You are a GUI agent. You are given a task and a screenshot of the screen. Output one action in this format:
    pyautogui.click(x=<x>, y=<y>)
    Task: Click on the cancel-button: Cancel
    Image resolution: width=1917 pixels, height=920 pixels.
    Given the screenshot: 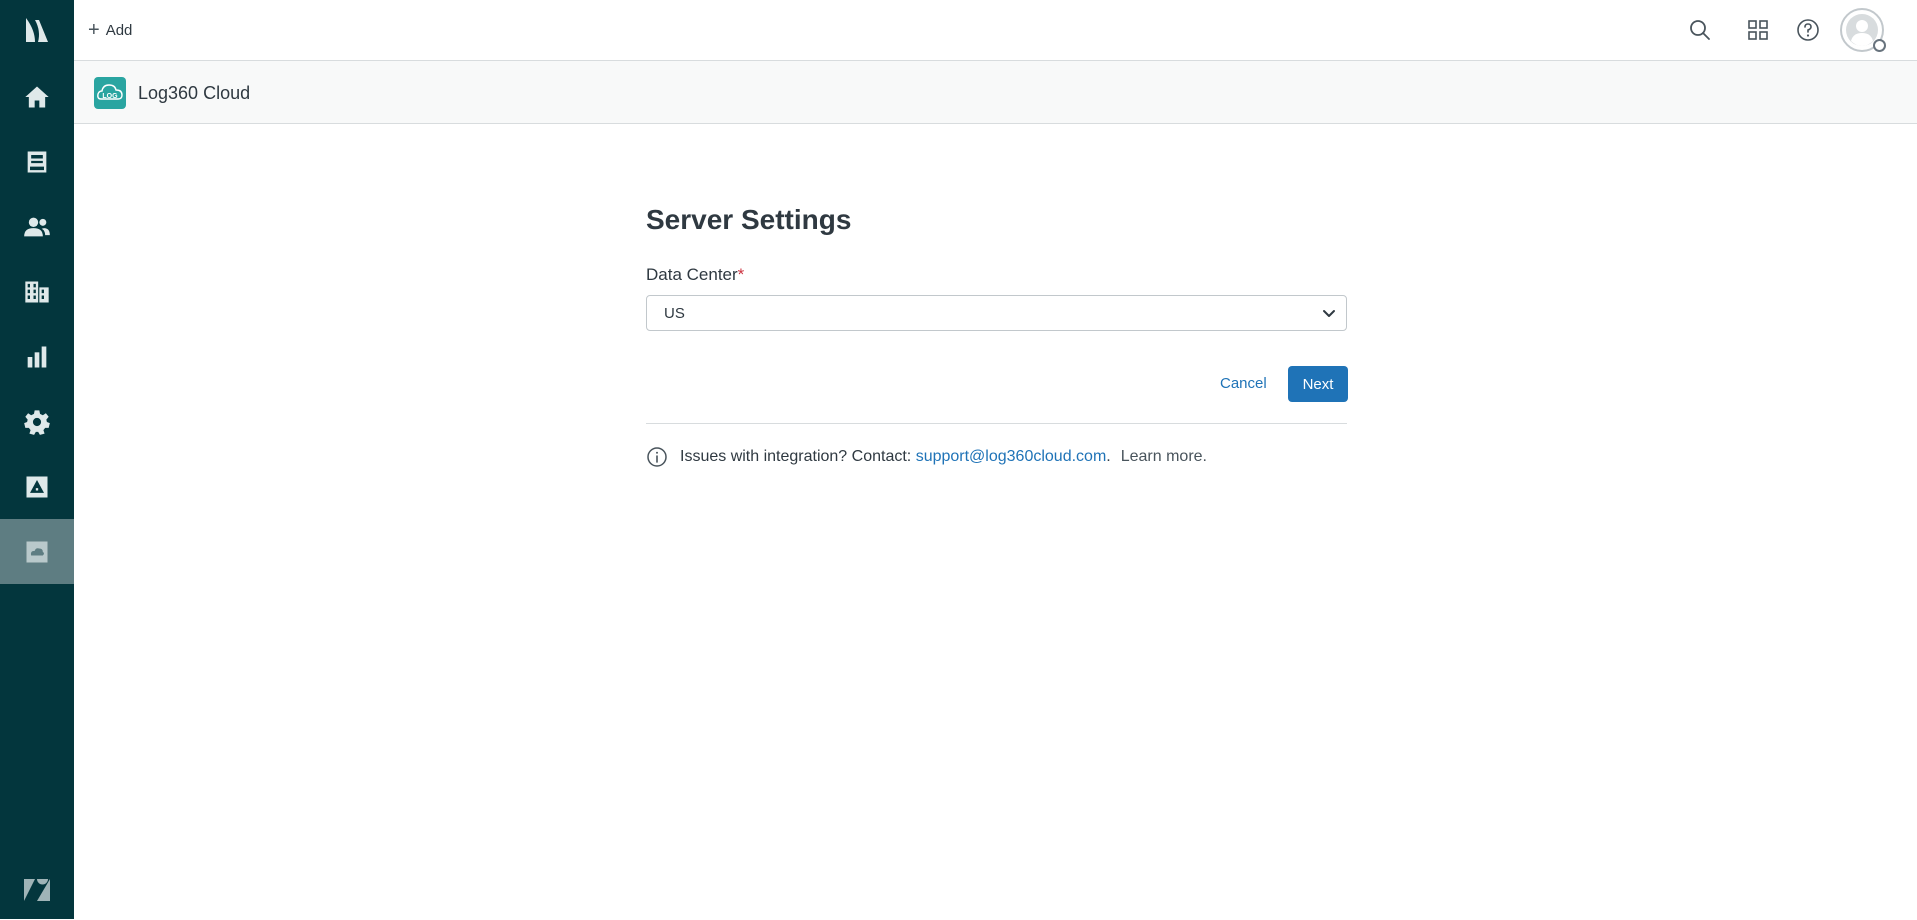 What is the action you would take?
    pyautogui.click(x=1243, y=383)
    